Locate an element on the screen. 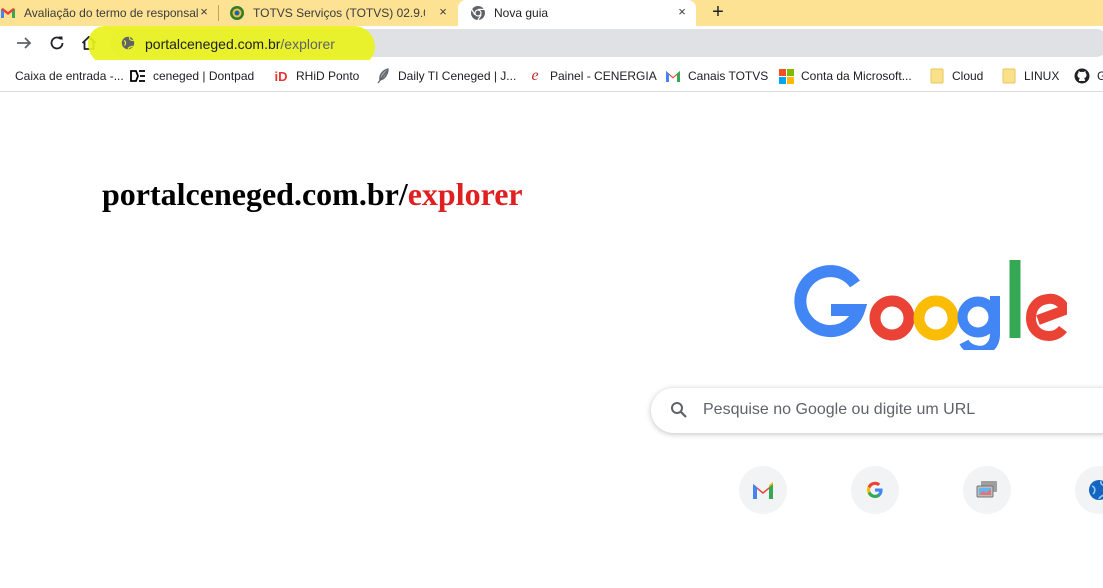 The height and width of the screenshot is (588, 1103). forward-button is located at coordinates (24, 43).